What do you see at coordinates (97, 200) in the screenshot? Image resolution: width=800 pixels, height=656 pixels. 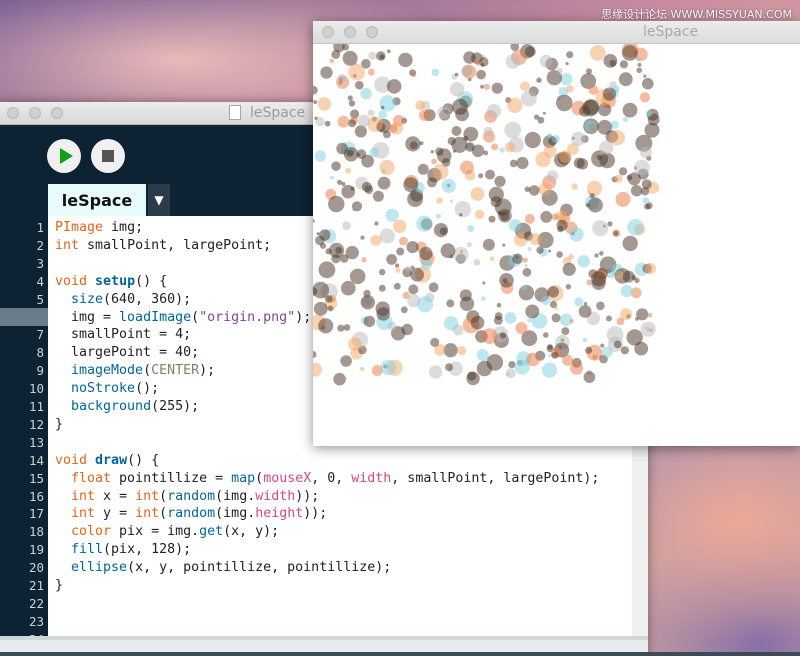 I see `tab-lespace: leSpace` at bounding box center [97, 200].